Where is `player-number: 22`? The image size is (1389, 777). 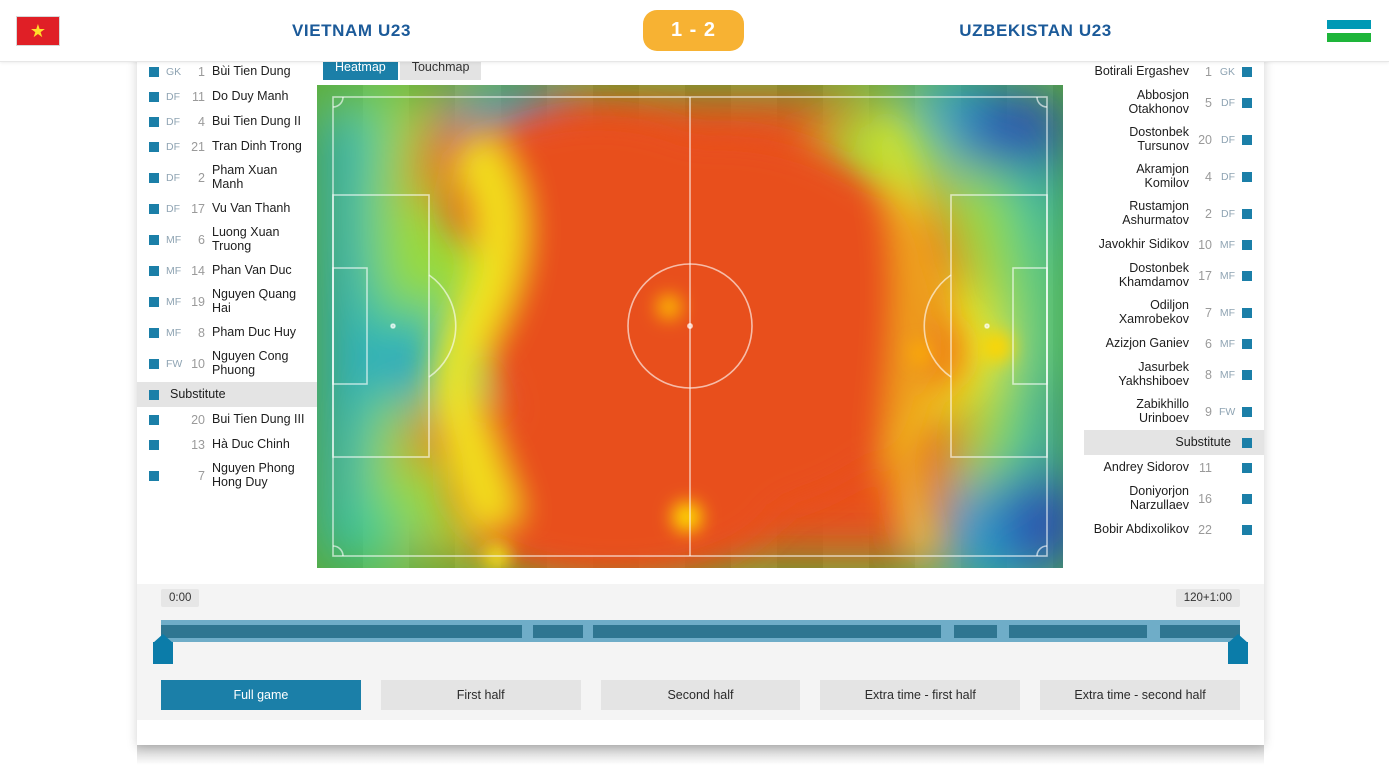 player-number: 22 is located at coordinates (1205, 529).